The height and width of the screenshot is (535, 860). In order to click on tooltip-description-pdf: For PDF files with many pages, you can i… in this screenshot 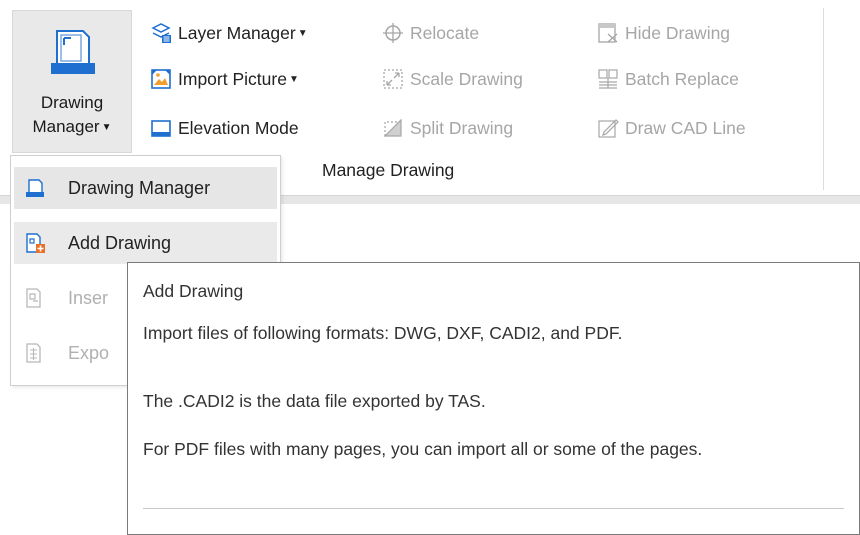, I will do `click(423, 449)`.